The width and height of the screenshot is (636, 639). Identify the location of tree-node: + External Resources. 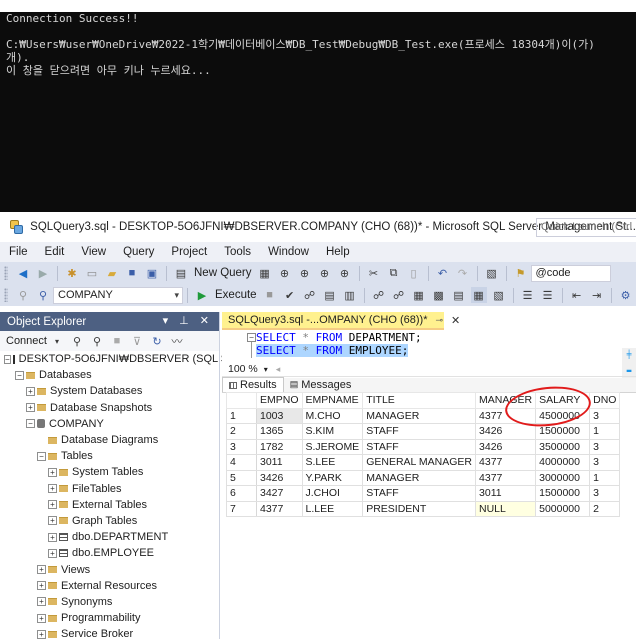
(109, 586).